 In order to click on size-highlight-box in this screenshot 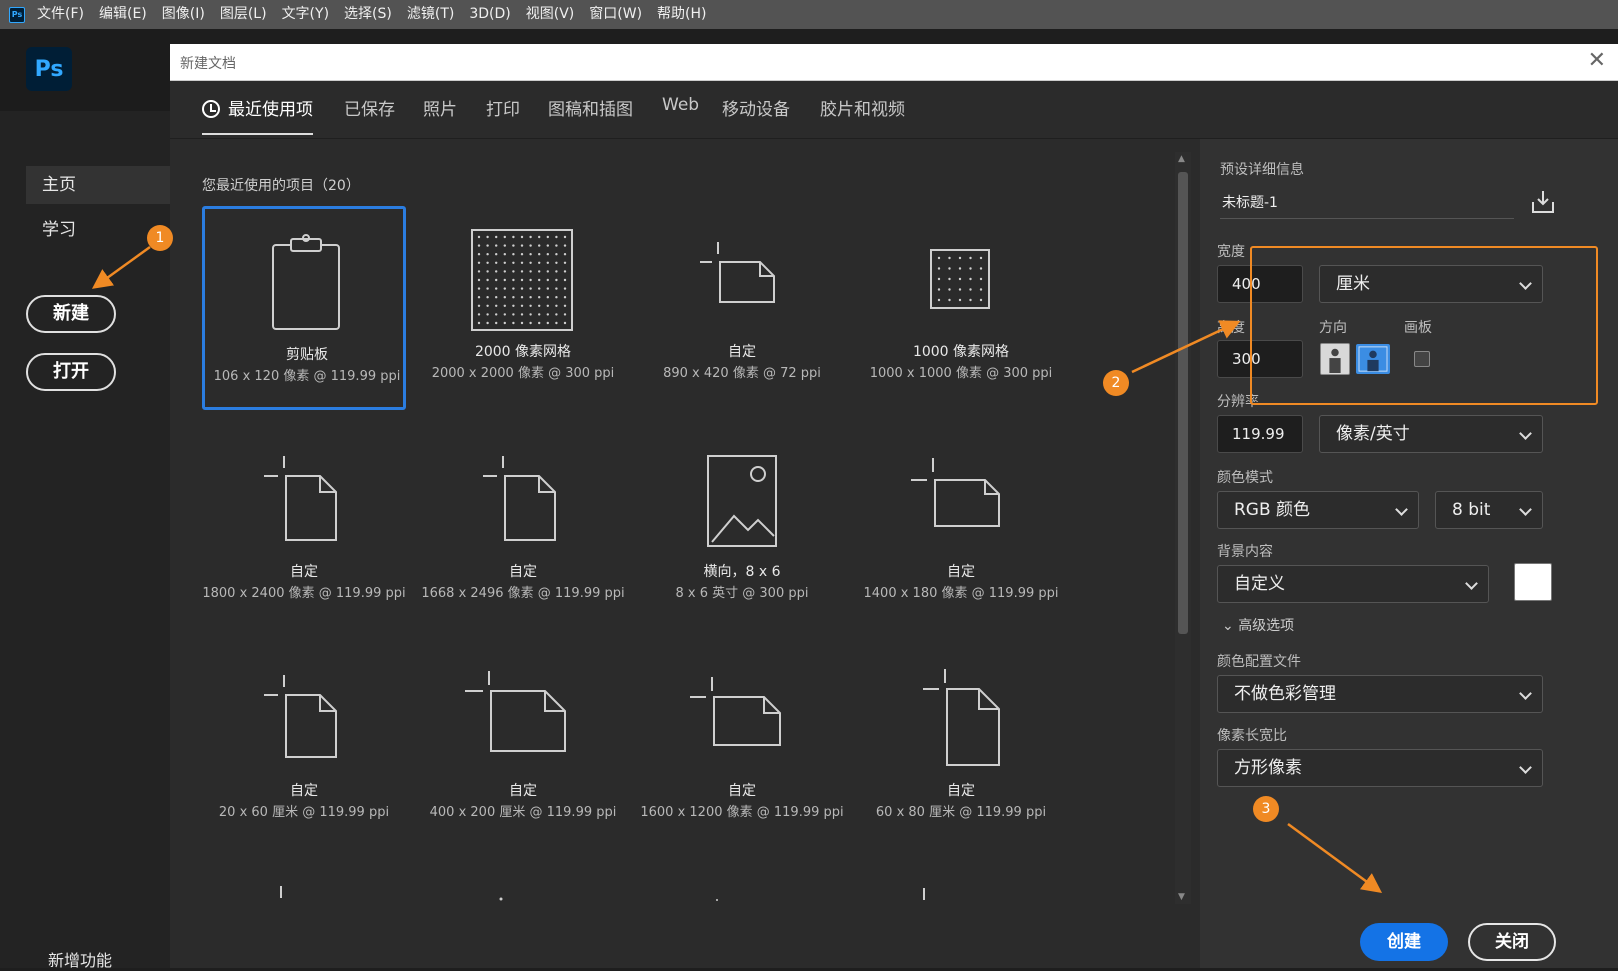, I will do `click(1424, 325)`.